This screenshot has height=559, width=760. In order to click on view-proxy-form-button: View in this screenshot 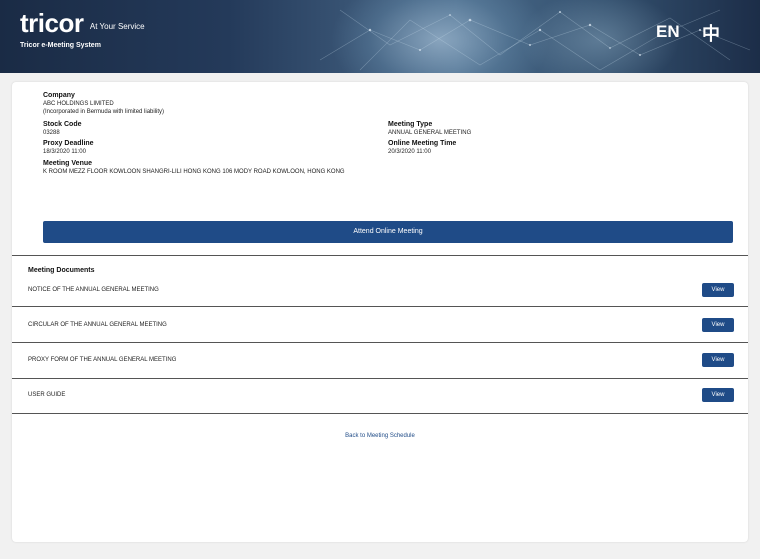, I will do `click(718, 360)`.